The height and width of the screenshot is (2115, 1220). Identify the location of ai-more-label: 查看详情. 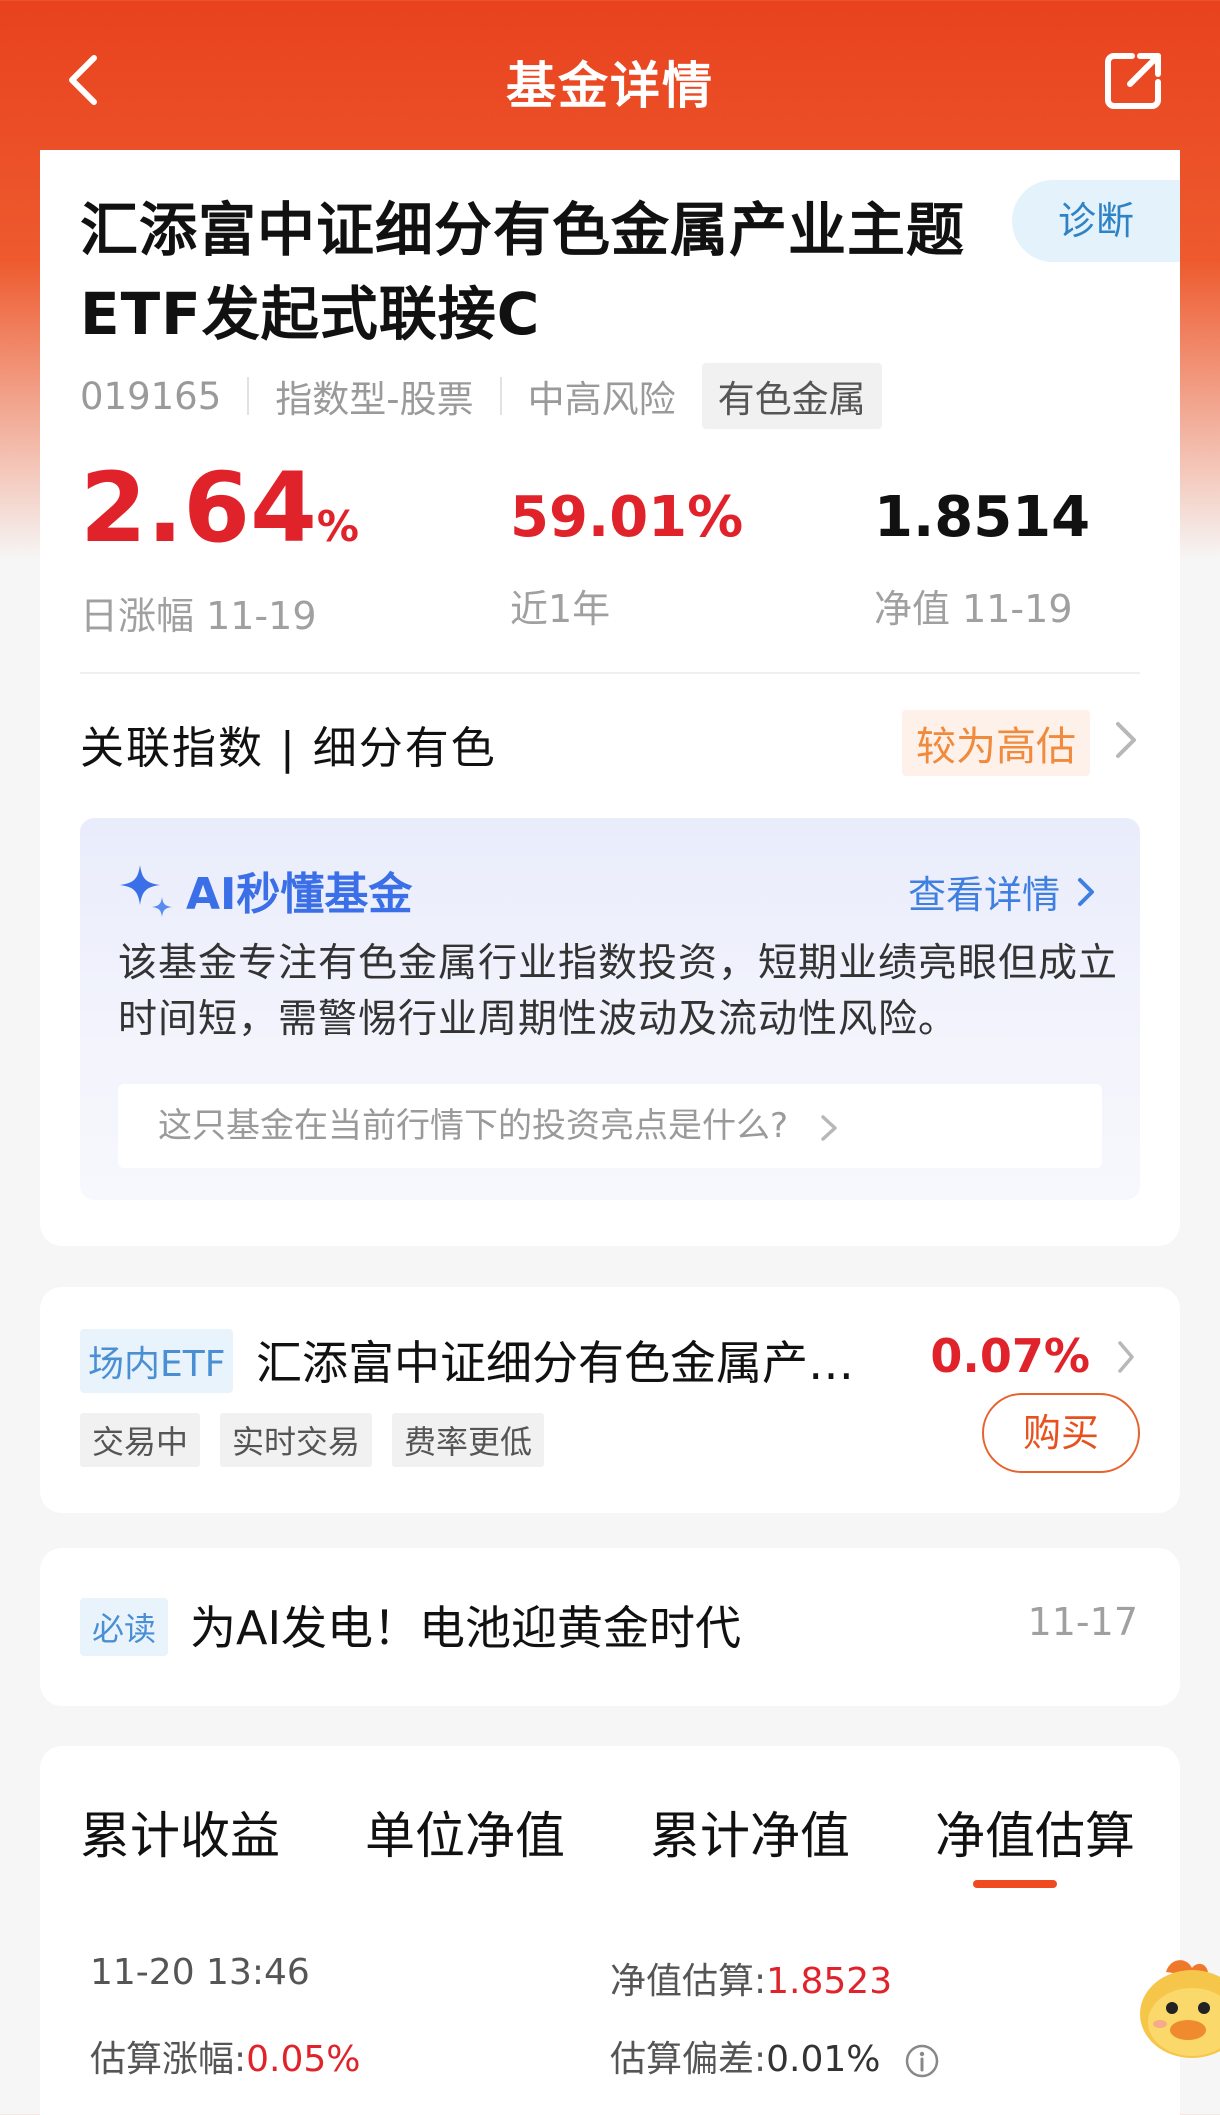
(983, 895).